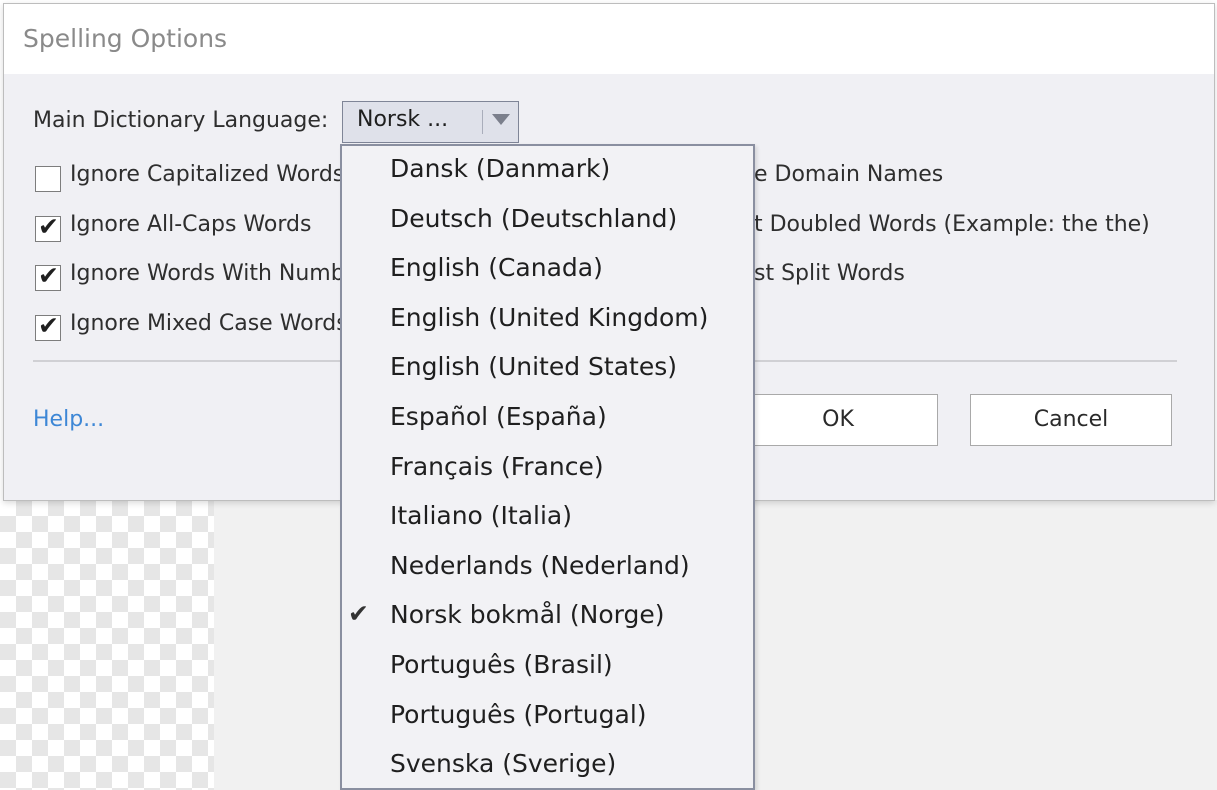 The height and width of the screenshot is (790, 1217). I want to click on dropdown-item-dansk: Dansk (Danmark), so click(547, 170).